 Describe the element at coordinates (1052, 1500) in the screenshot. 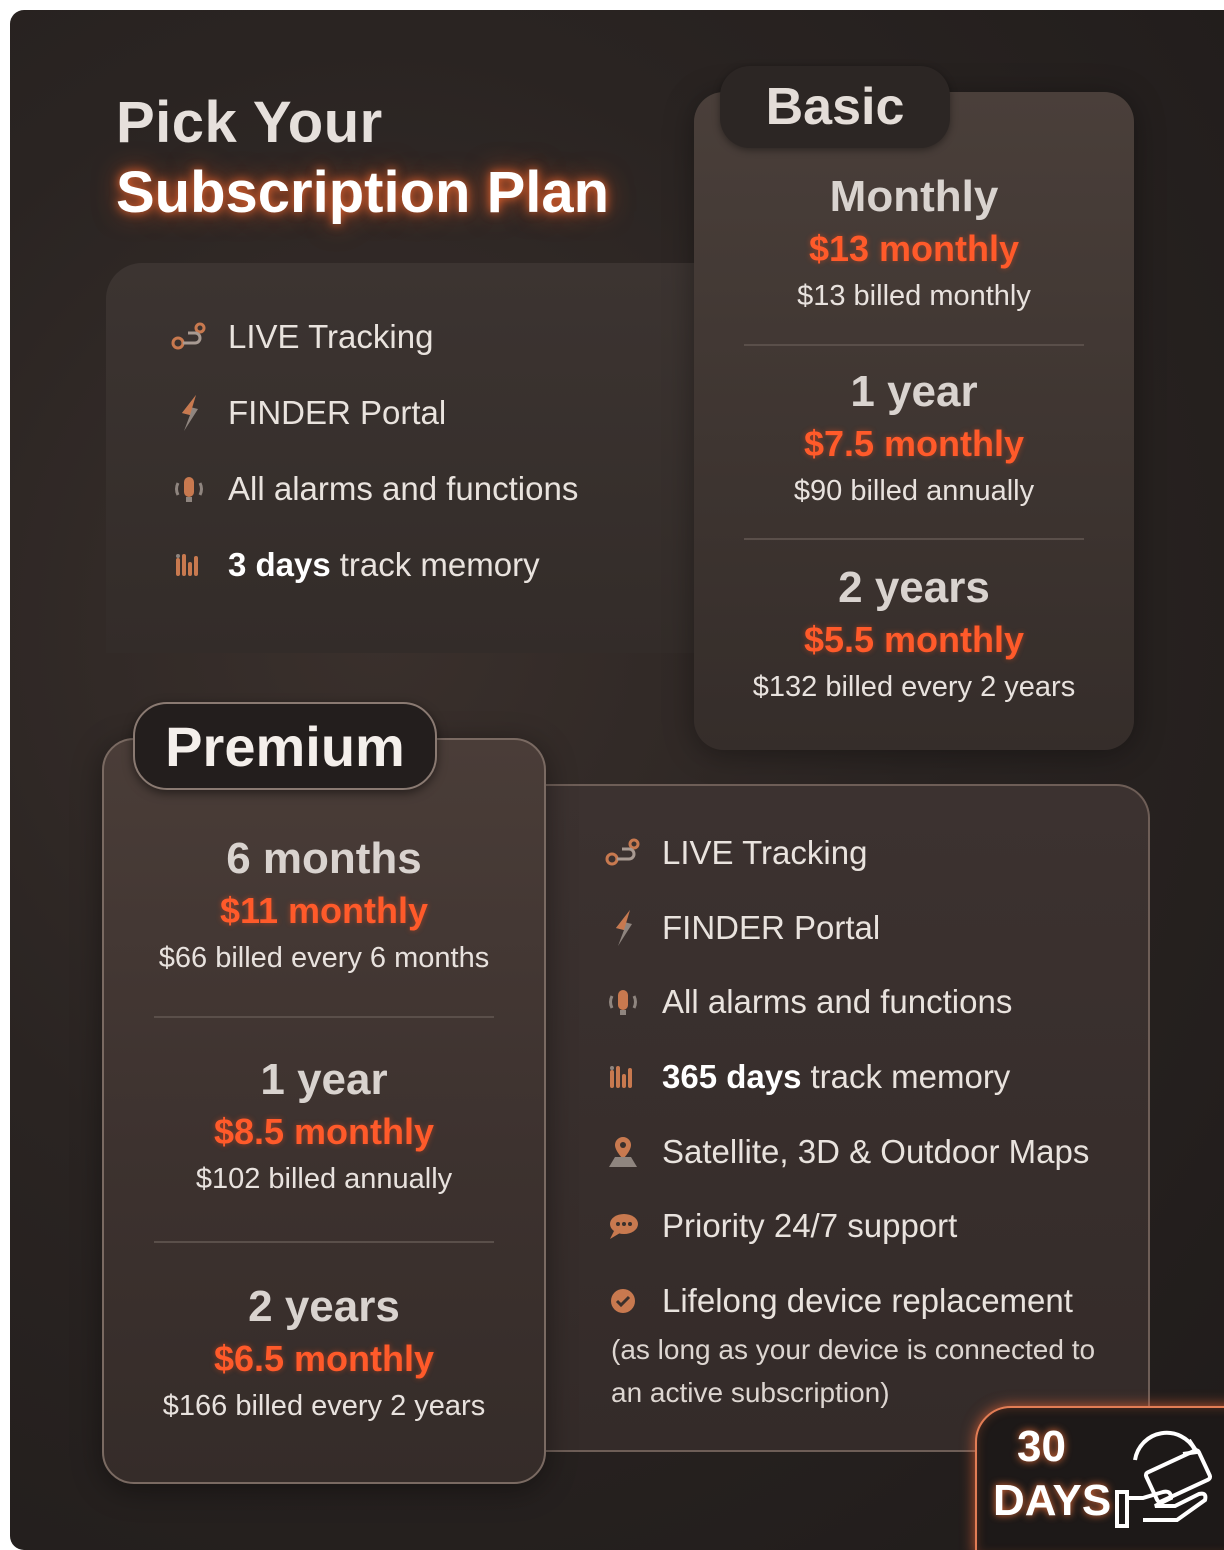

I see `guarantee-unit: DAYS` at that location.